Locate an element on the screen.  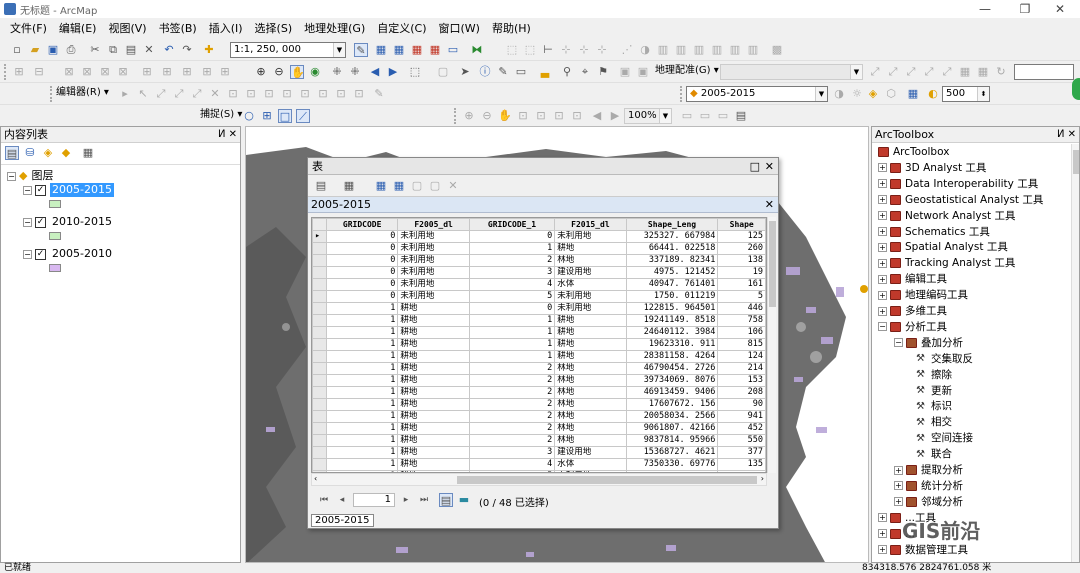
time-slider-icon: ⚑ is located at coordinates (603, 72).